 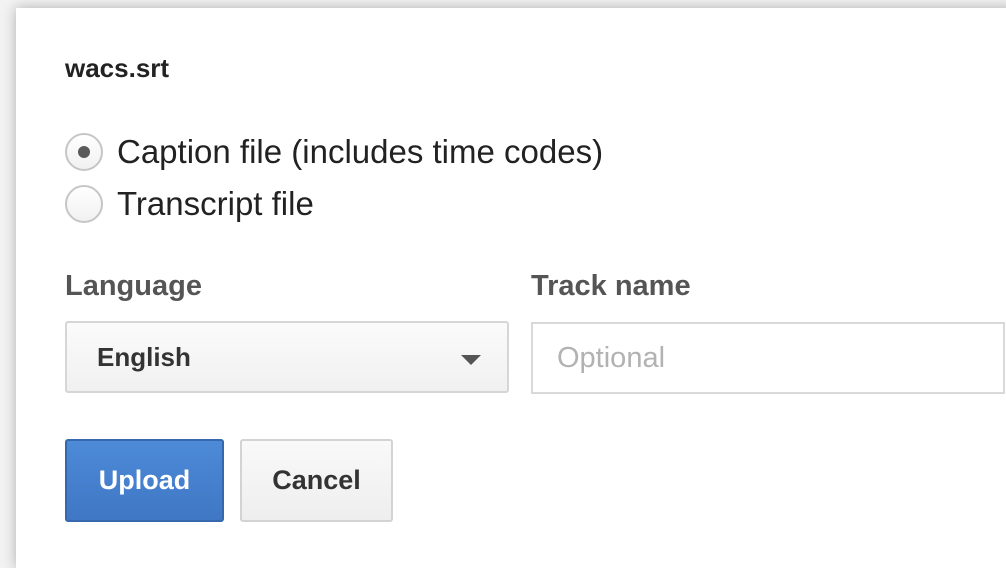 I want to click on language-selected-value: English, so click(x=144, y=357).